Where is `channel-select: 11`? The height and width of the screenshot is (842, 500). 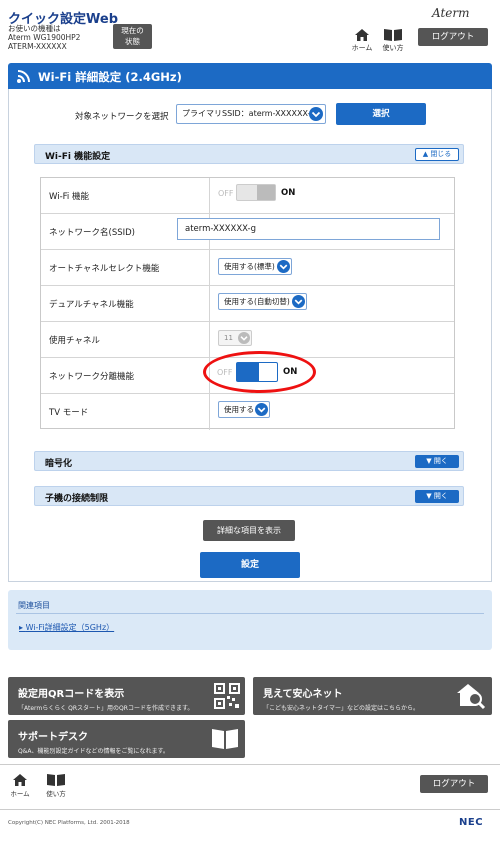 channel-select: 11 is located at coordinates (235, 338).